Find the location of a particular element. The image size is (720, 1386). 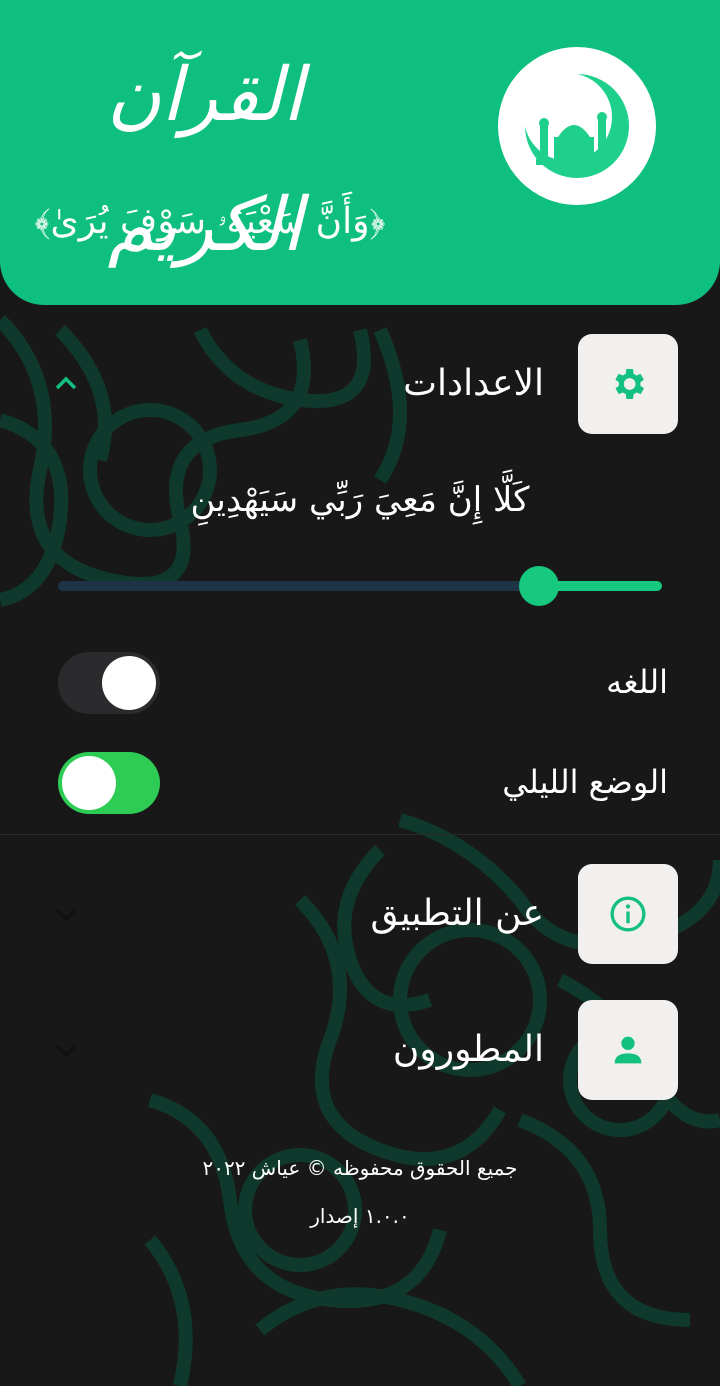

font-size-slider is located at coordinates (360, 586).